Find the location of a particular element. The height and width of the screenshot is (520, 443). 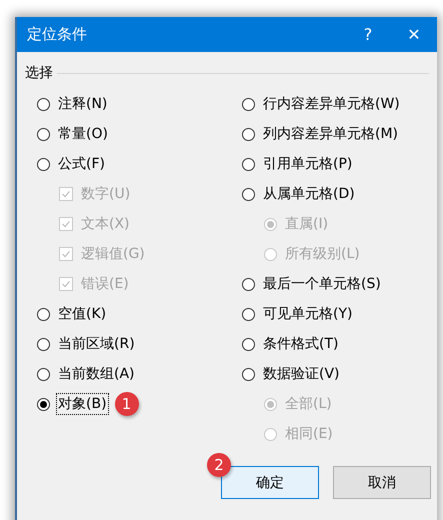

close-button: ✕ is located at coordinates (414, 34).